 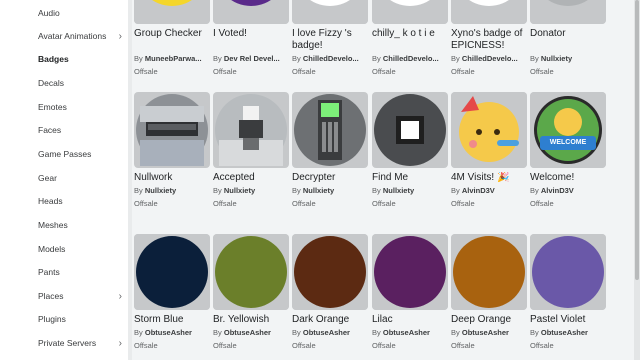 I want to click on sidebar-item-private-servers: Private Servers ›, so click(x=64, y=343).